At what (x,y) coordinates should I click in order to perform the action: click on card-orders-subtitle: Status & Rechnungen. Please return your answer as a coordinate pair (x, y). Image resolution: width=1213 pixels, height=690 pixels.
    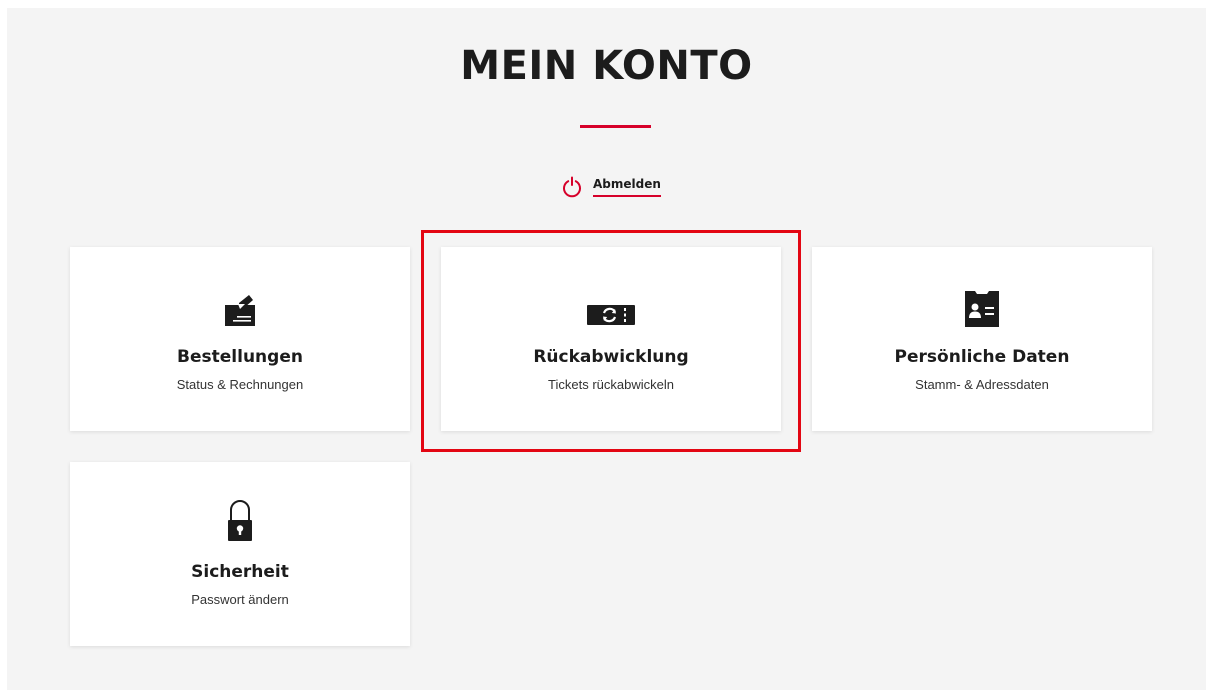
    Looking at the image, I should click on (240, 384).